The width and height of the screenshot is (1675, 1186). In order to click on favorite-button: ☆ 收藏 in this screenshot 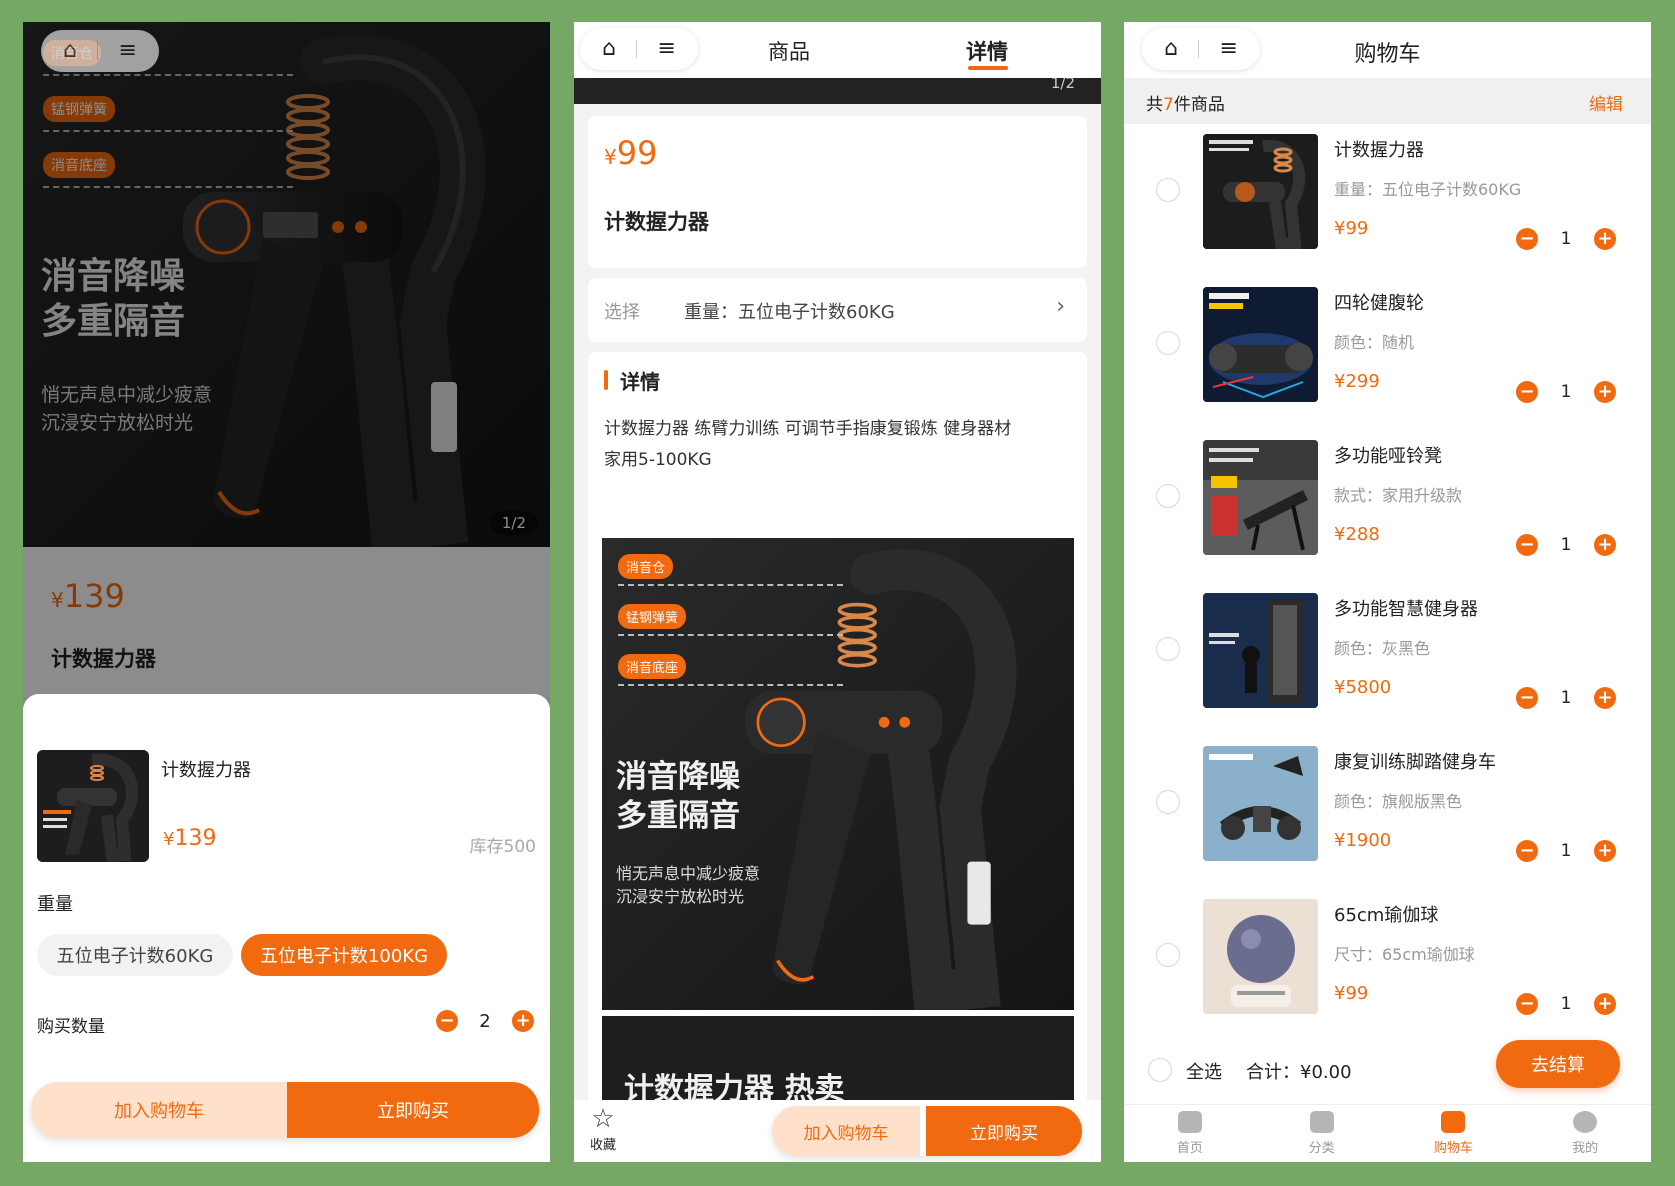, I will do `click(603, 1129)`.